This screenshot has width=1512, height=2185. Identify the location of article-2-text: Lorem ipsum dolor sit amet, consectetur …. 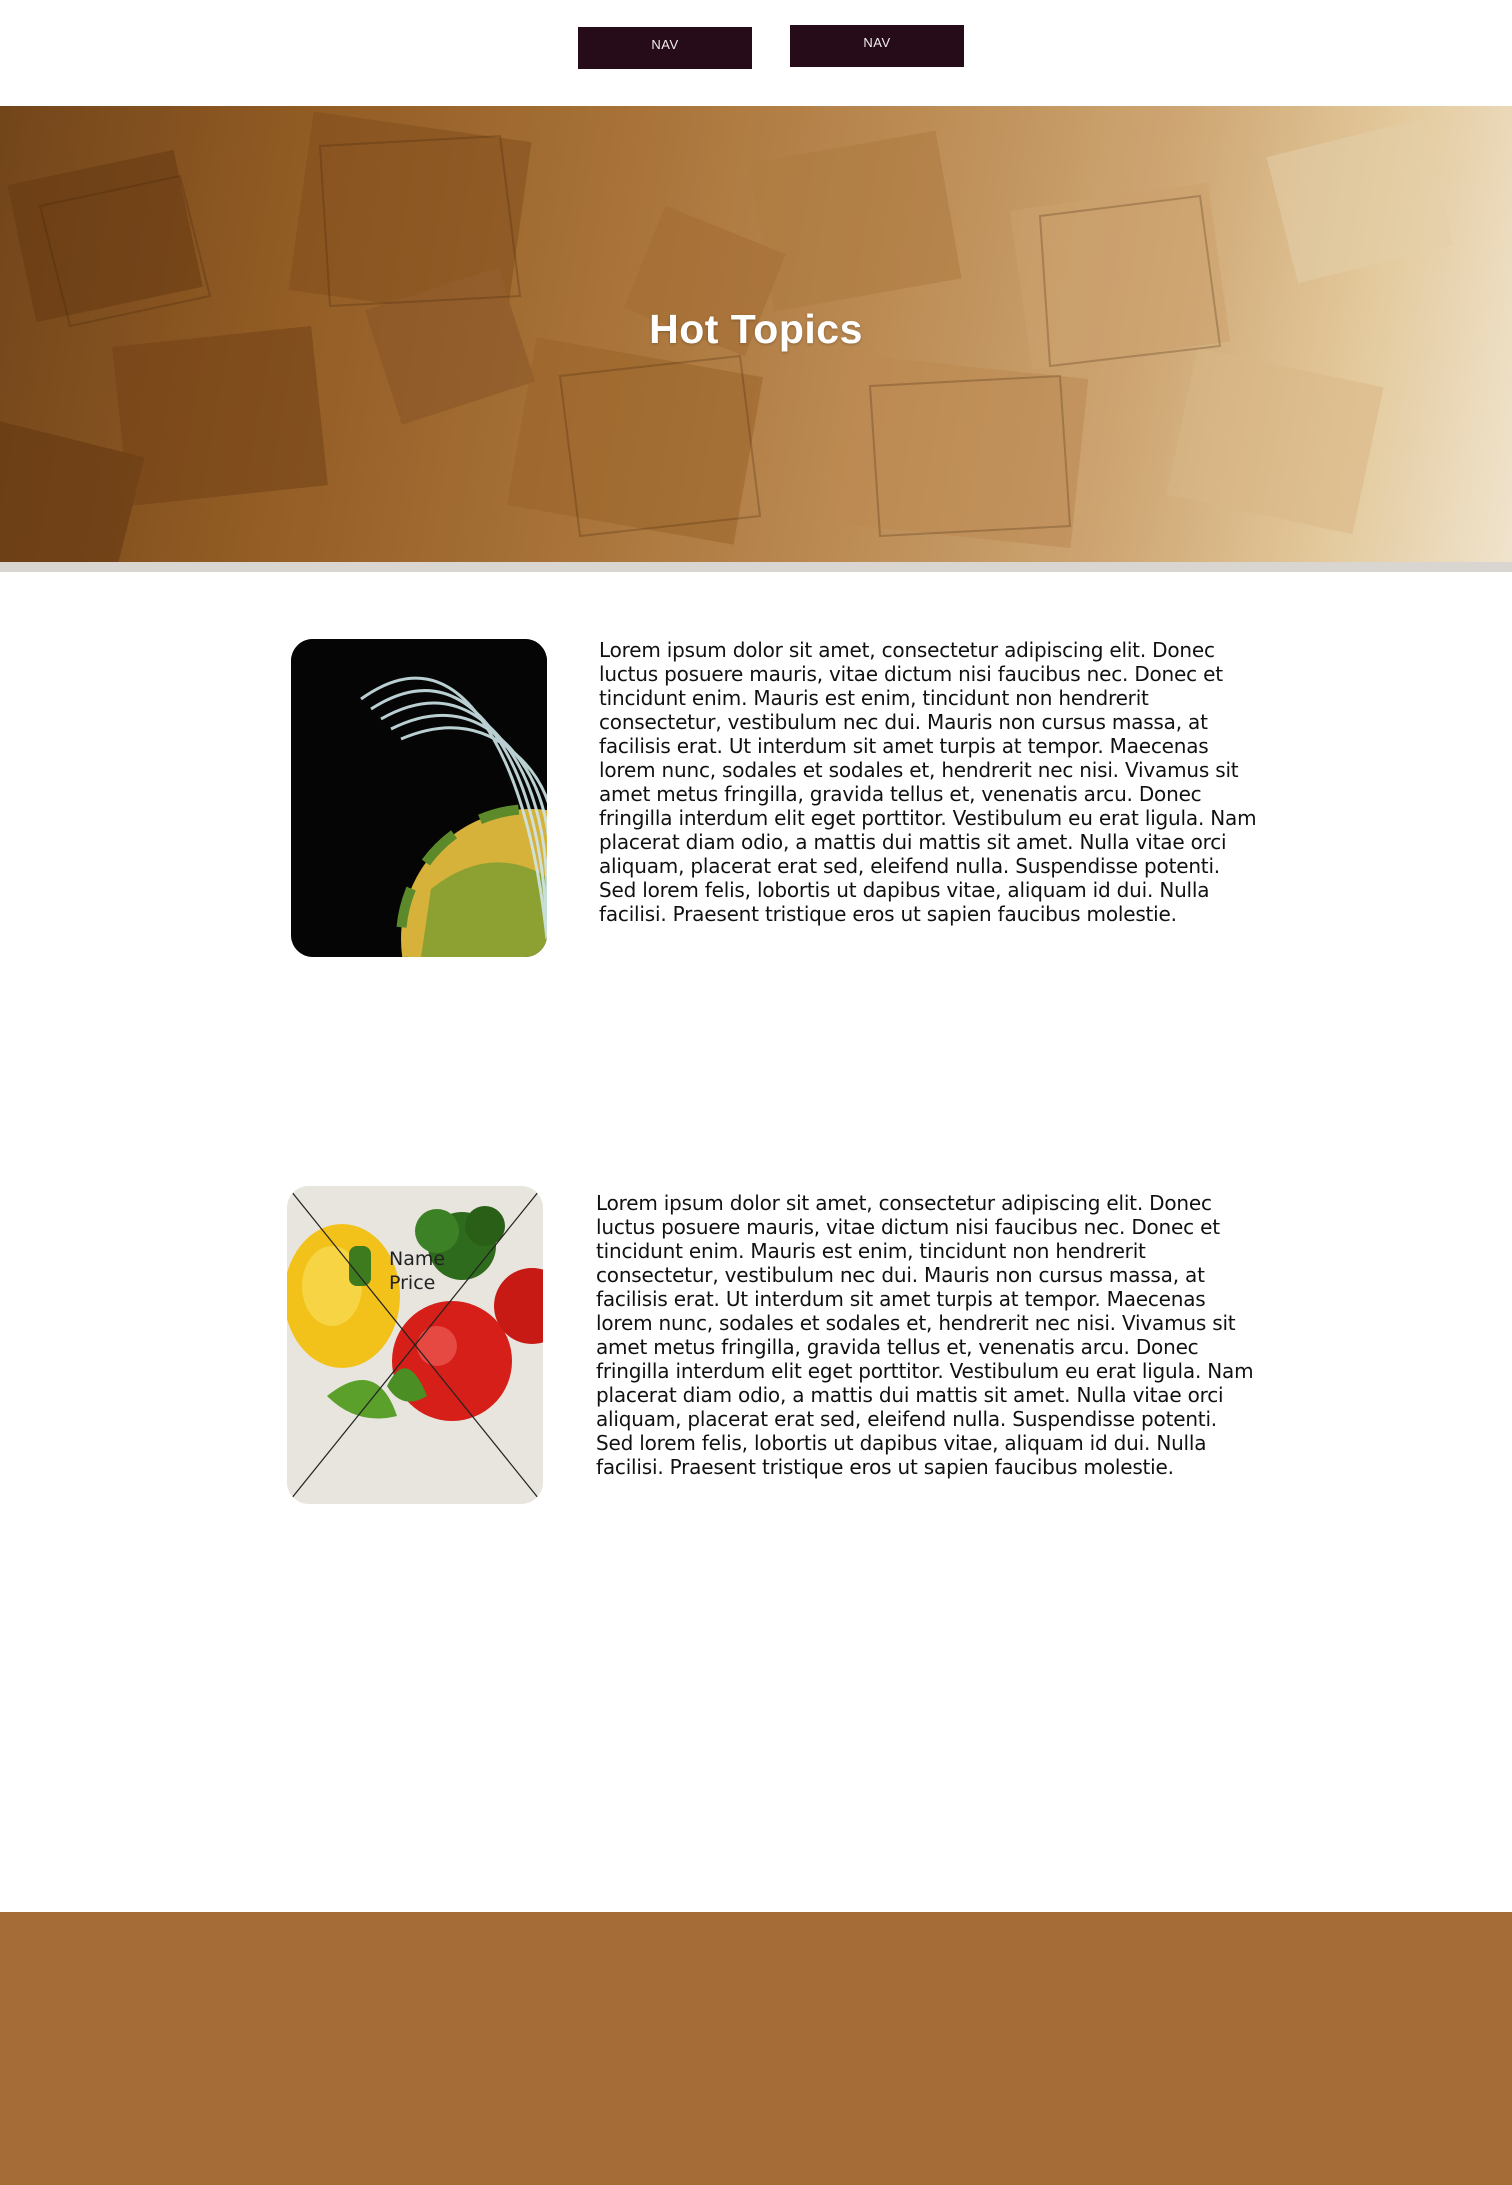
(925, 1335).